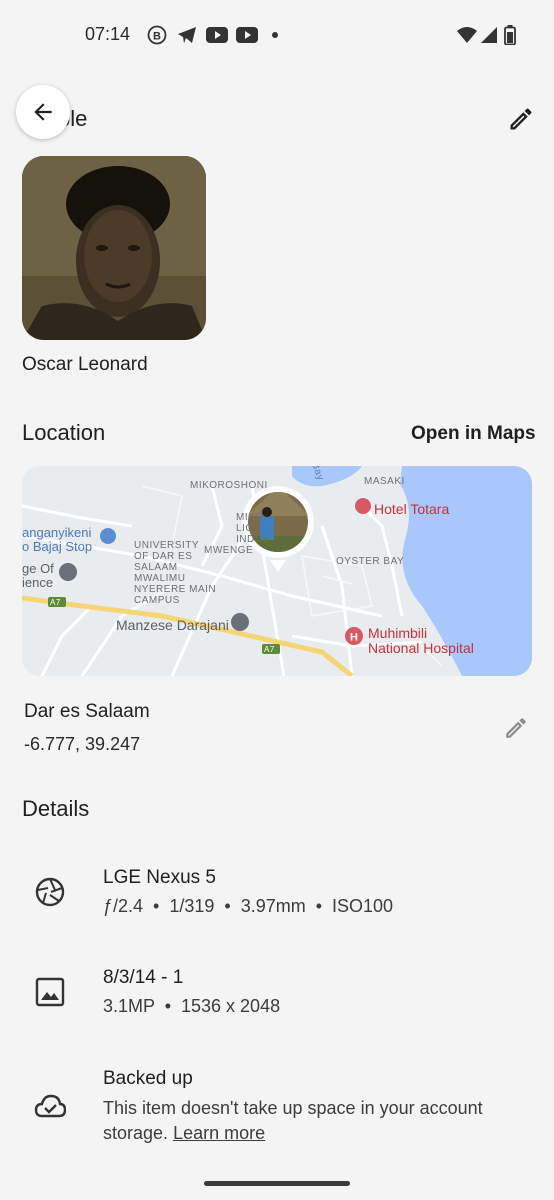 This screenshot has height=1200, width=554. Describe the element at coordinates (421, 640) in the screenshot. I see `map-label-hospital: Muhimbili National Hospital` at that location.